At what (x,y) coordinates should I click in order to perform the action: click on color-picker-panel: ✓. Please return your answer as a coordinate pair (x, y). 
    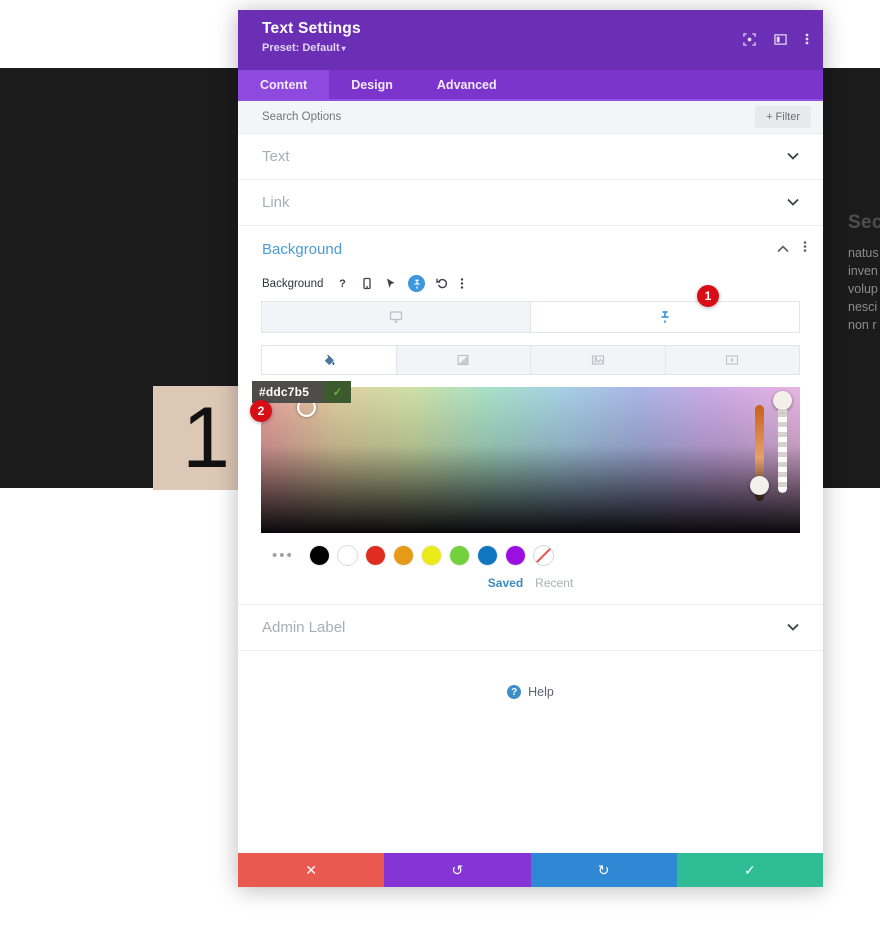
    Looking at the image, I should click on (530, 454).